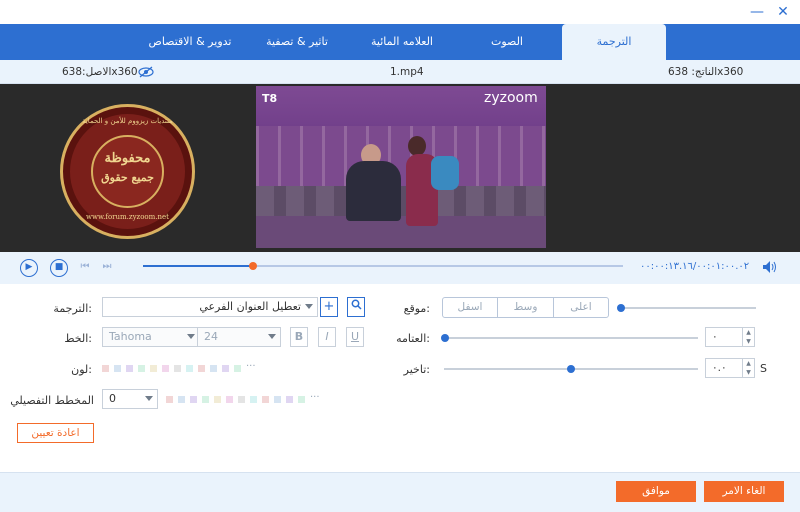 The image size is (800, 512). What do you see at coordinates (757, 12) in the screenshot?
I see `minimize-button: —` at bounding box center [757, 12].